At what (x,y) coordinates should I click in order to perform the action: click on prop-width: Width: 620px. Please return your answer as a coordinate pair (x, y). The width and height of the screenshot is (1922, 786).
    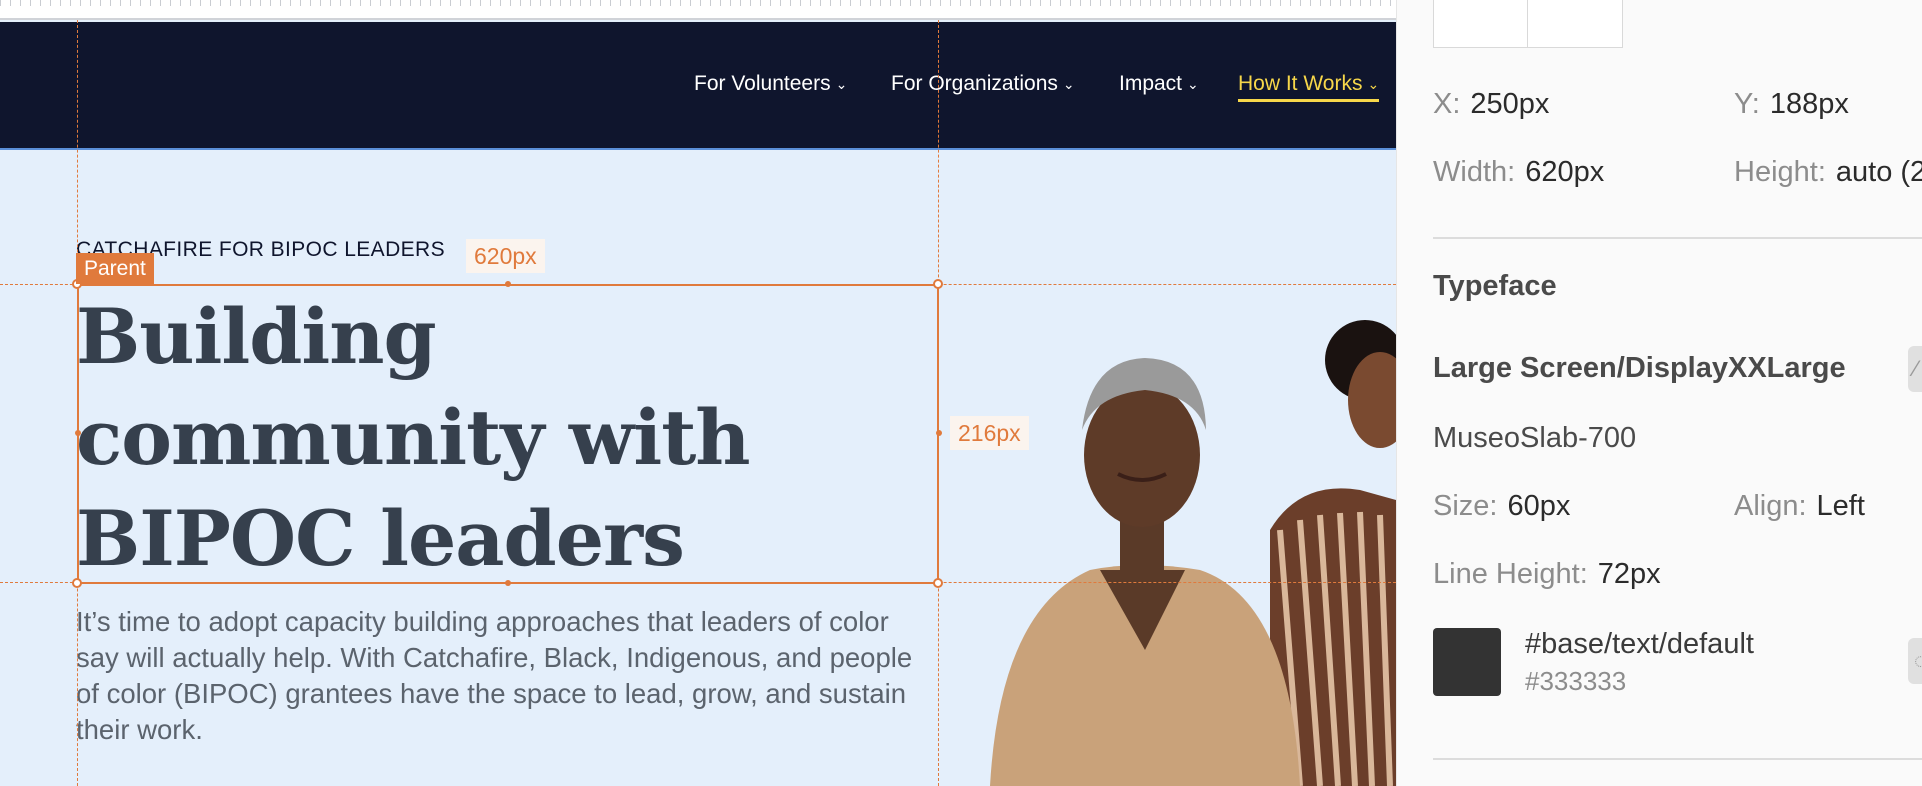
    Looking at the image, I should click on (1518, 172).